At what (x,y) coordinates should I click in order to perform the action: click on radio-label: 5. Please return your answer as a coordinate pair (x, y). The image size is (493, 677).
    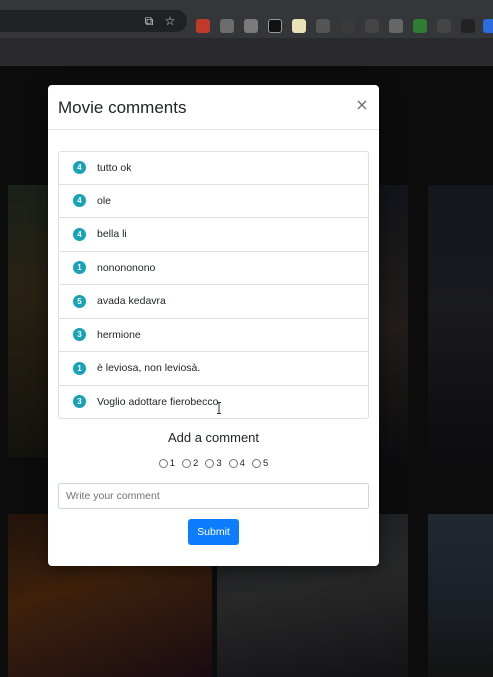
    Looking at the image, I should click on (265, 463).